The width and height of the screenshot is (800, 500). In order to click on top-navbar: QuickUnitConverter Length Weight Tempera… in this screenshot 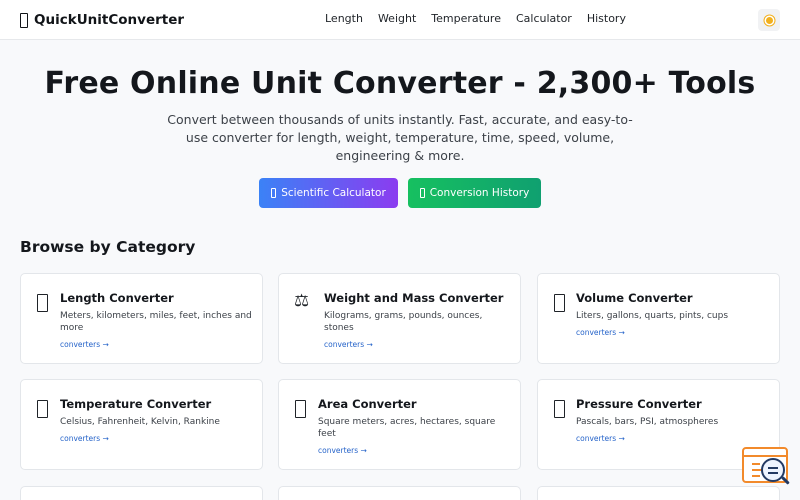, I will do `click(400, 20)`.